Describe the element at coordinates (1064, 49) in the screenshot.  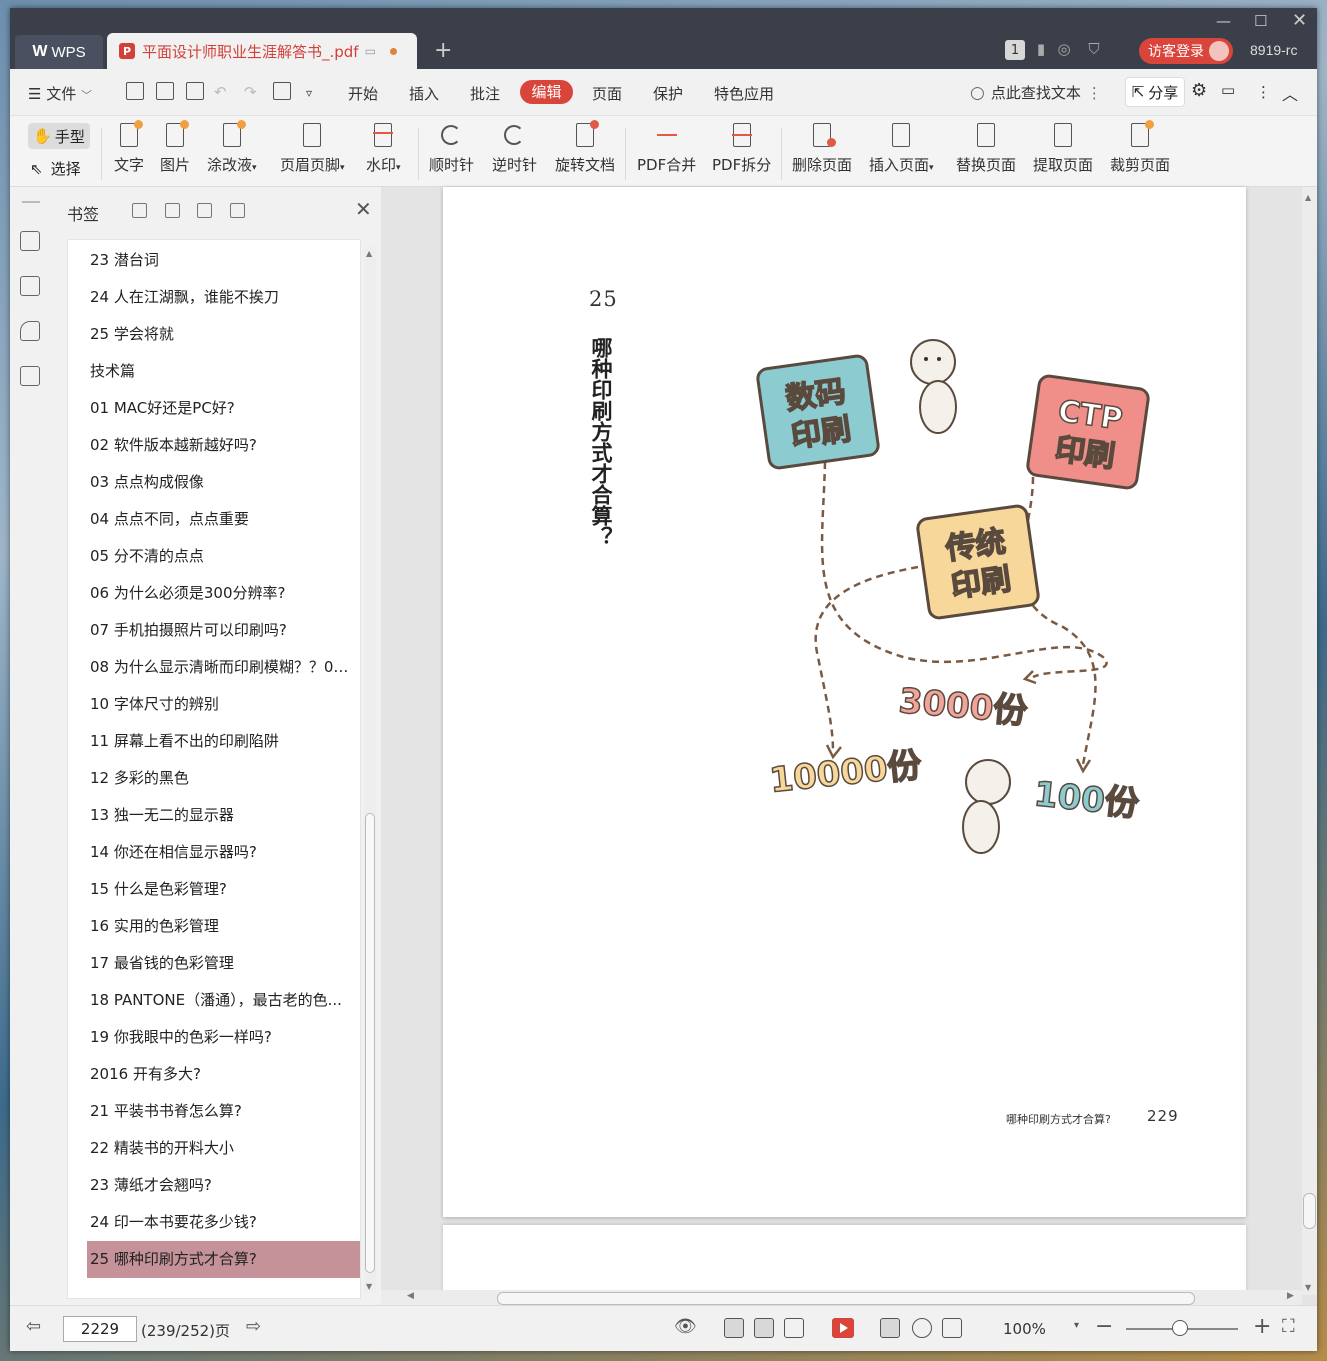
I see `sync-icon: ◎` at that location.